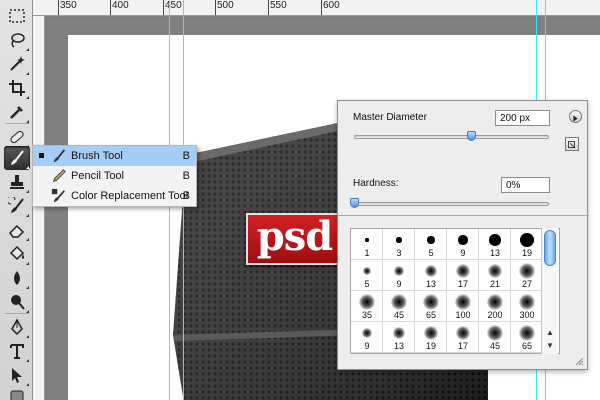 This screenshot has height=400, width=600. Describe the element at coordinates (527, 306) in the screenshot. I see `brush-preset: 300` at that location.